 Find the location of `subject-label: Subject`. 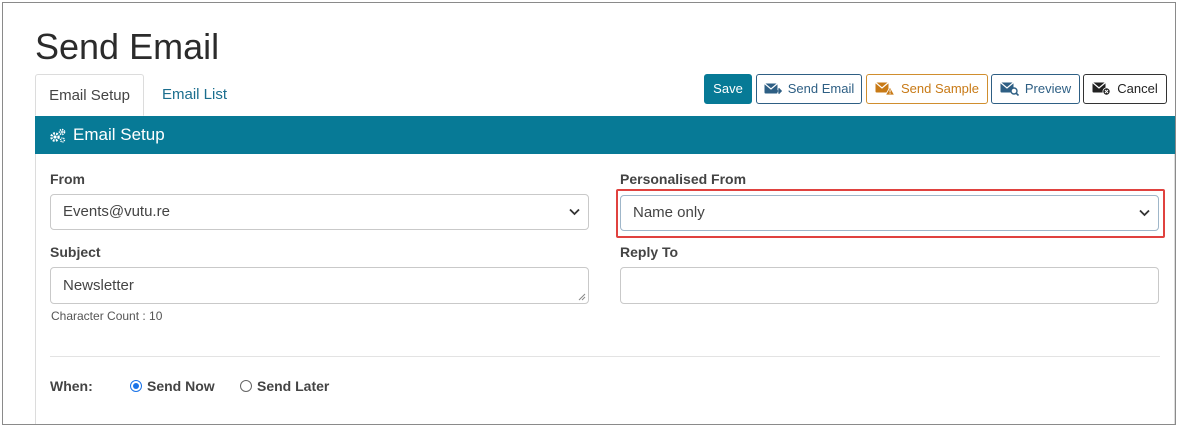

subject-label: Subject is located at coordinates (75, 252).